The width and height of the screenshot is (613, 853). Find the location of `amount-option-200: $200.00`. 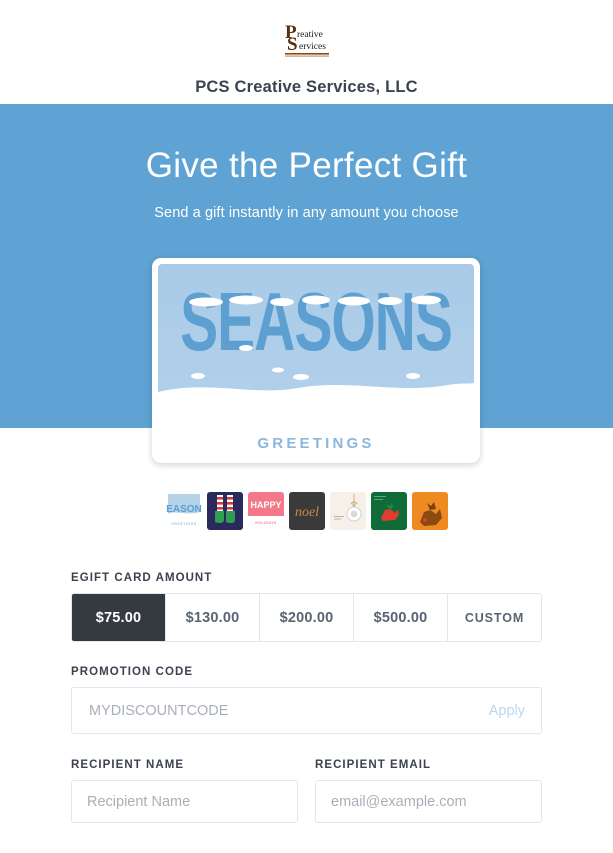

amount-option-200: $200.00 is located at coordinates (307, 617).